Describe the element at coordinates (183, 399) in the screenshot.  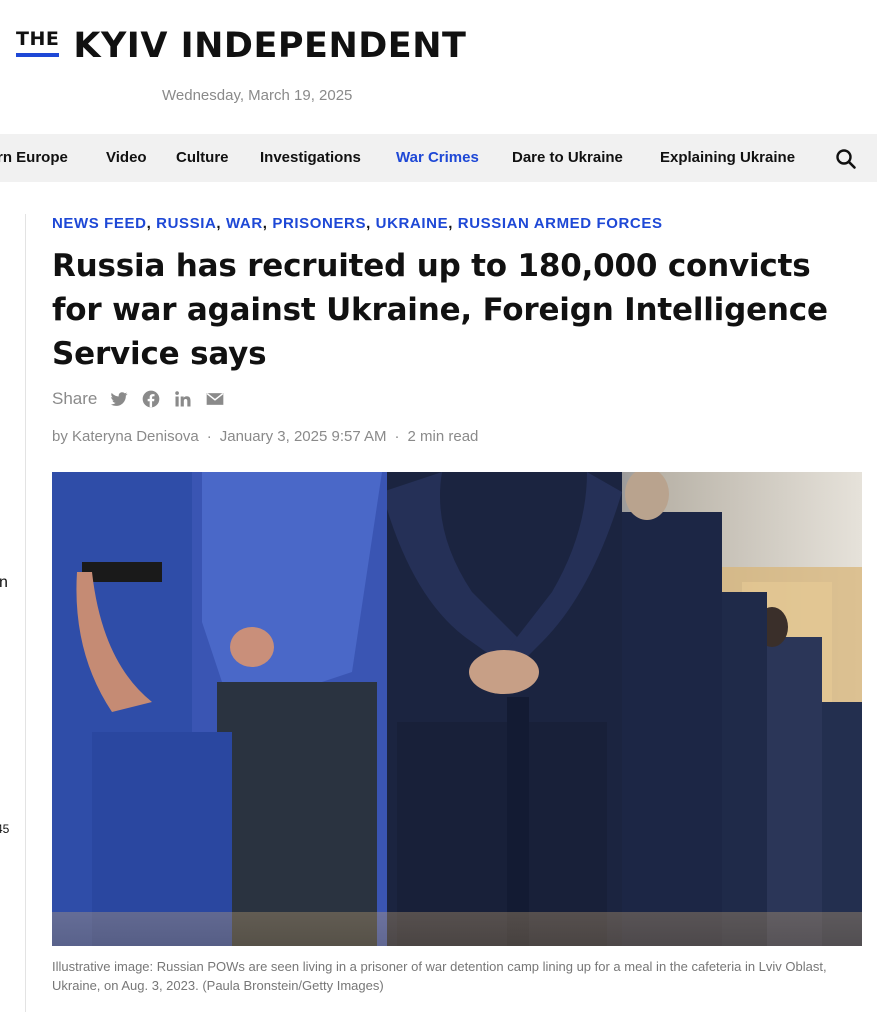
I see `linkedin-icon` at that location.